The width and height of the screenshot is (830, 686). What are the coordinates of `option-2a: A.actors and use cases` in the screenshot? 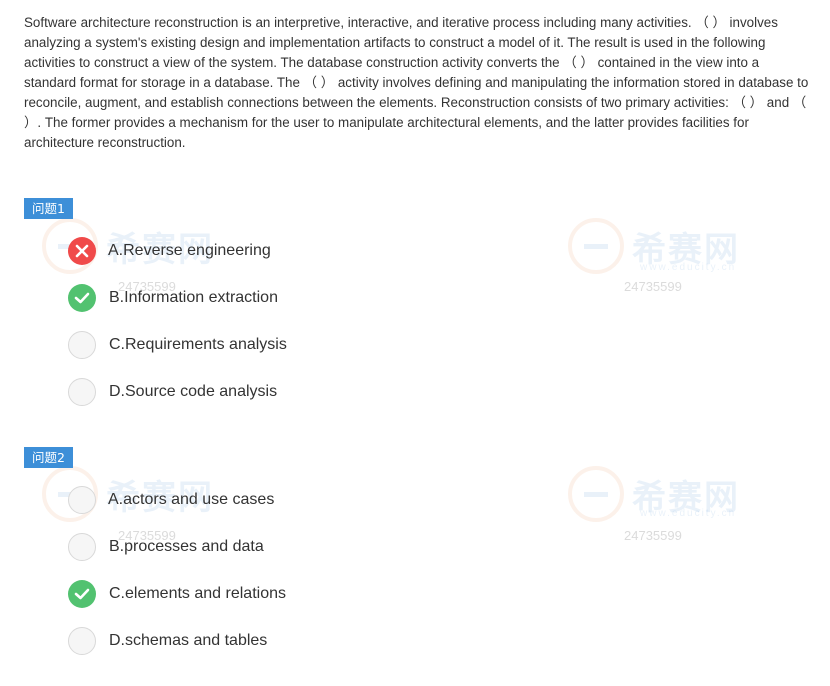 It's located at (171, 500).